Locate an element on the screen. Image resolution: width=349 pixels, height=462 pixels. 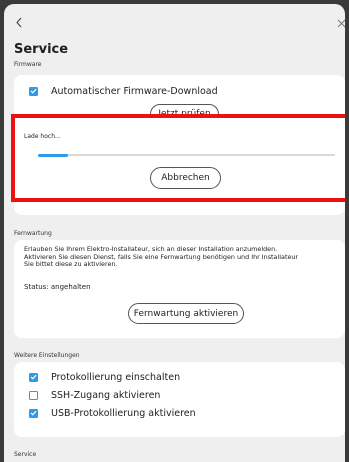
upload-progress-bar is located at coordinates (186, 155).